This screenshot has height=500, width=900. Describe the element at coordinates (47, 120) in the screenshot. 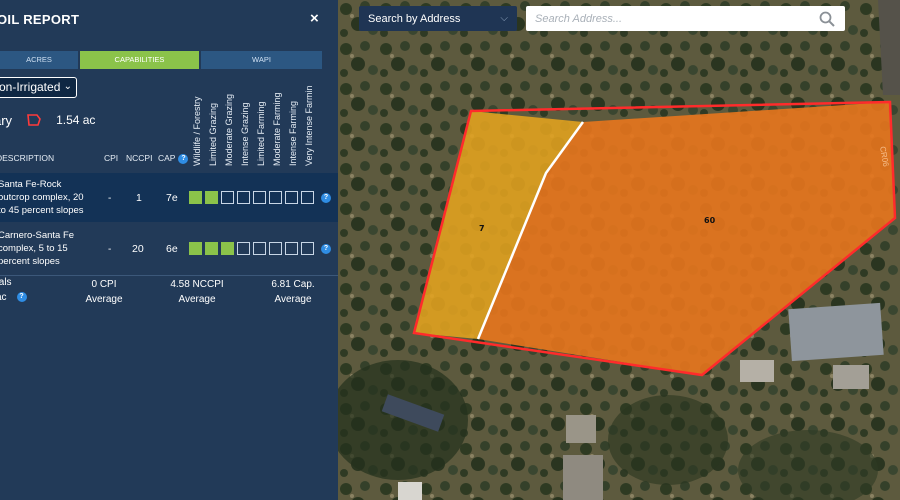

I see `boundary-summary: ary 1.54 ac` at that location.